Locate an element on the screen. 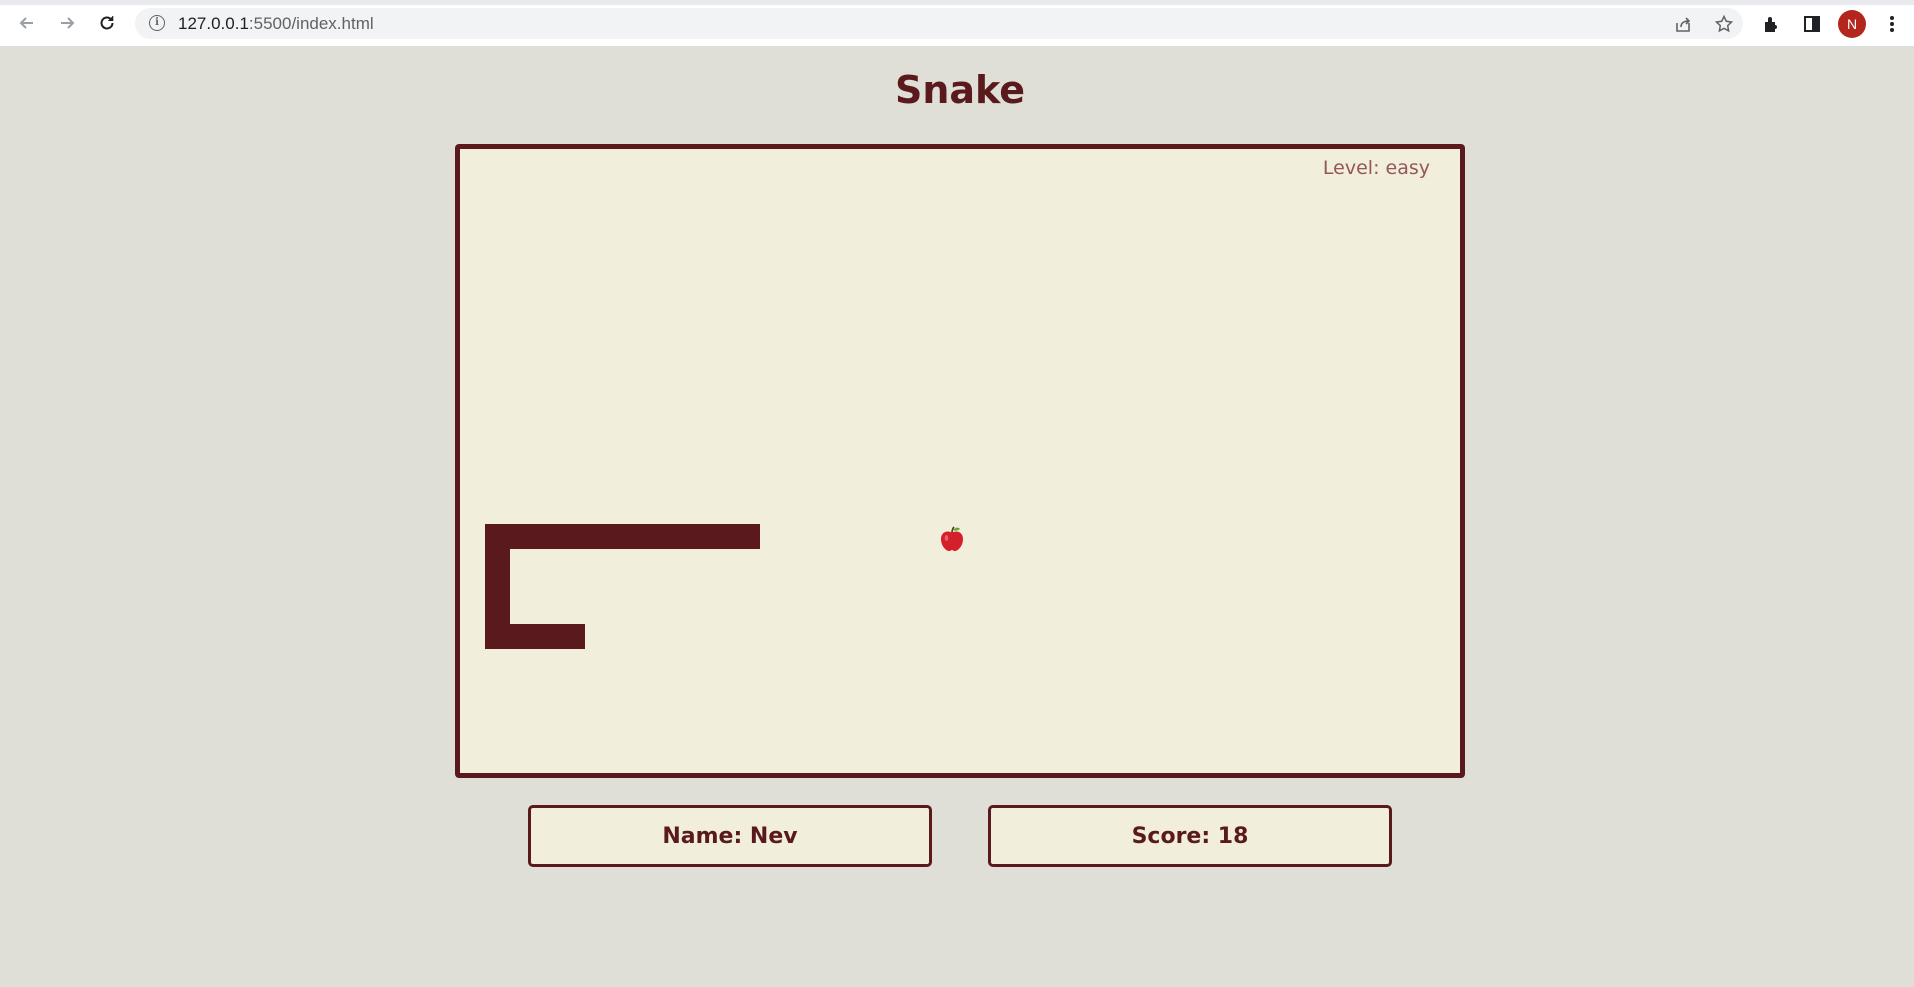 This screenshot has height=987, width=1914. player-name-box: Name: Nev is located at coordinates (730, 836).